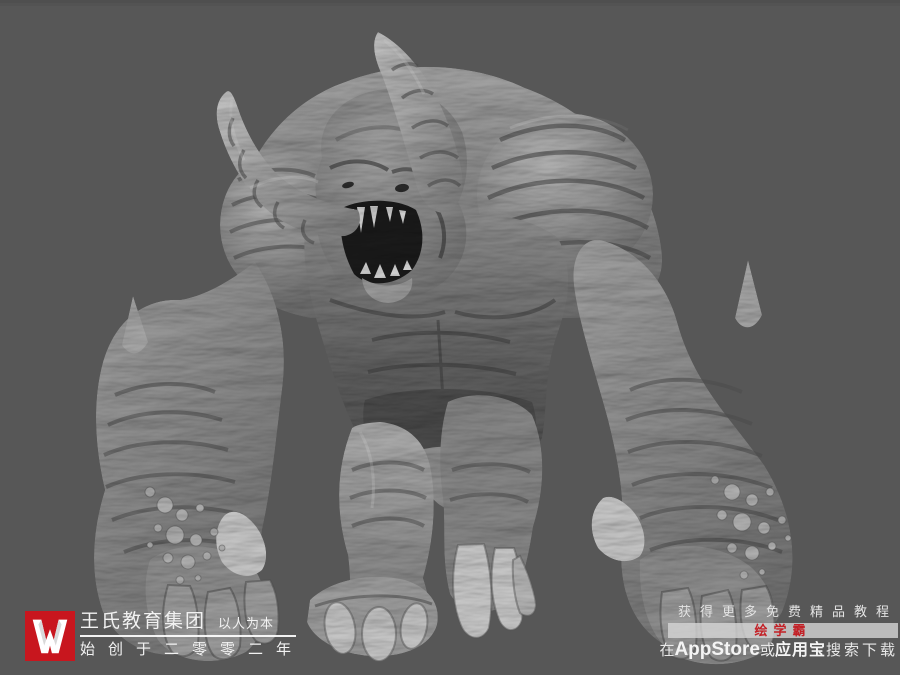 Image resolution: width=900 pixels, height=675 pixels. I want to click on yingyongbao-label: 应用宝, so click(800, 650).